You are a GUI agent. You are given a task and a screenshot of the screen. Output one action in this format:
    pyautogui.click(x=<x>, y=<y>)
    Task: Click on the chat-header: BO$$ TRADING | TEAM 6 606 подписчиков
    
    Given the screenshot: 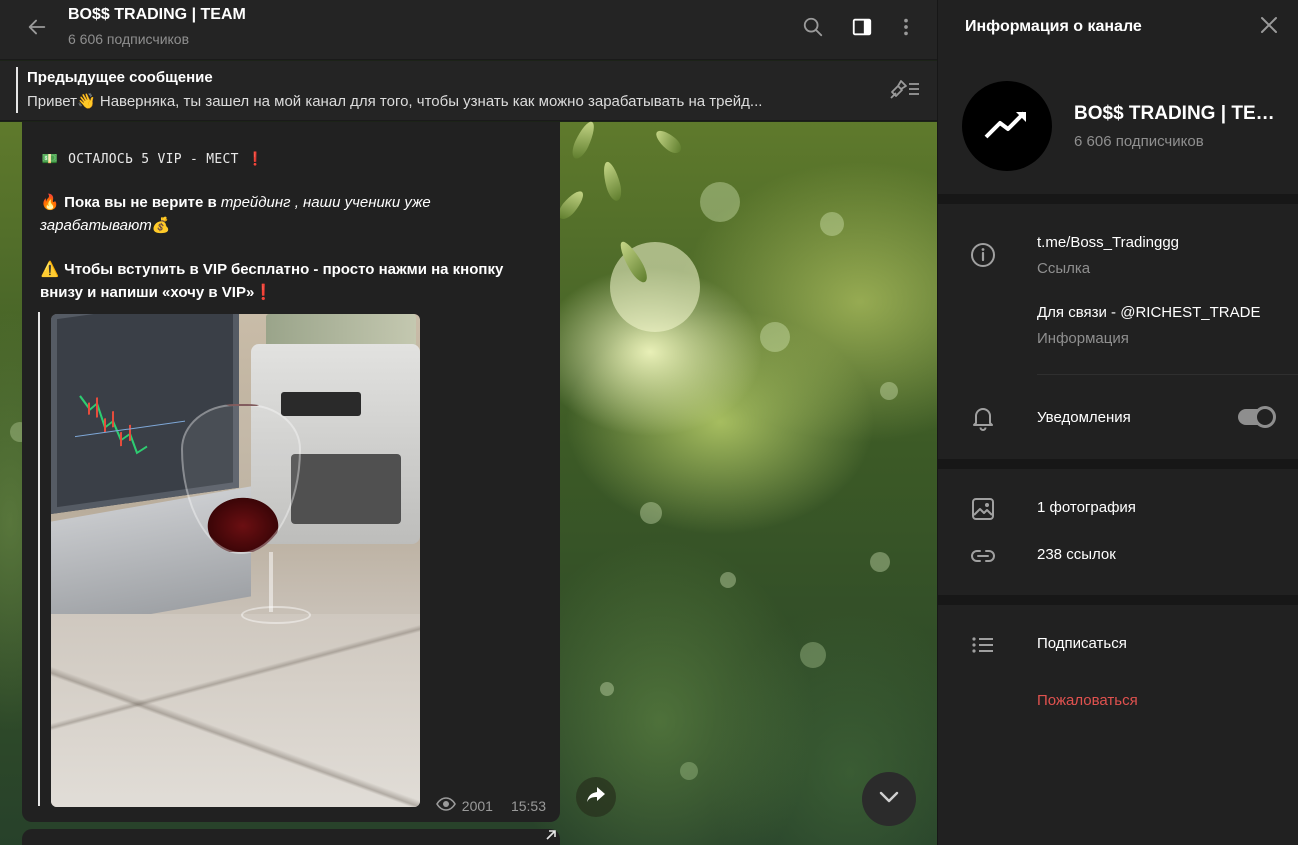 What is the action you would take?
    pyautogui.click(x=468, y=30)
    